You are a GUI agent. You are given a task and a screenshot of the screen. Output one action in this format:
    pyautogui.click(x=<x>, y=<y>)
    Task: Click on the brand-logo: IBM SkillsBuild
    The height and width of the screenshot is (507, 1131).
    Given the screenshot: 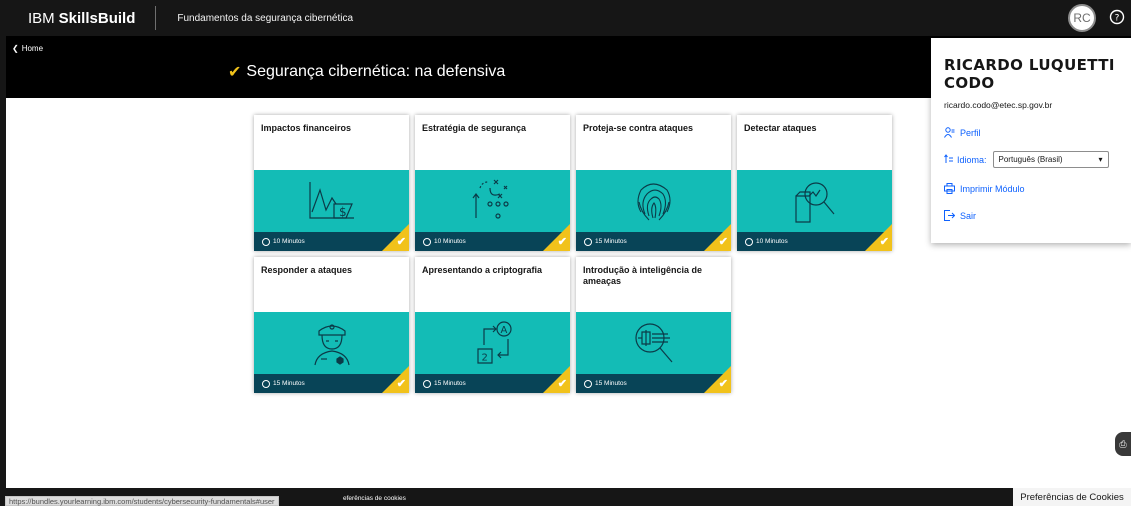 What is the action you would take?
    pyautogui.click(x=67, y=18)
    